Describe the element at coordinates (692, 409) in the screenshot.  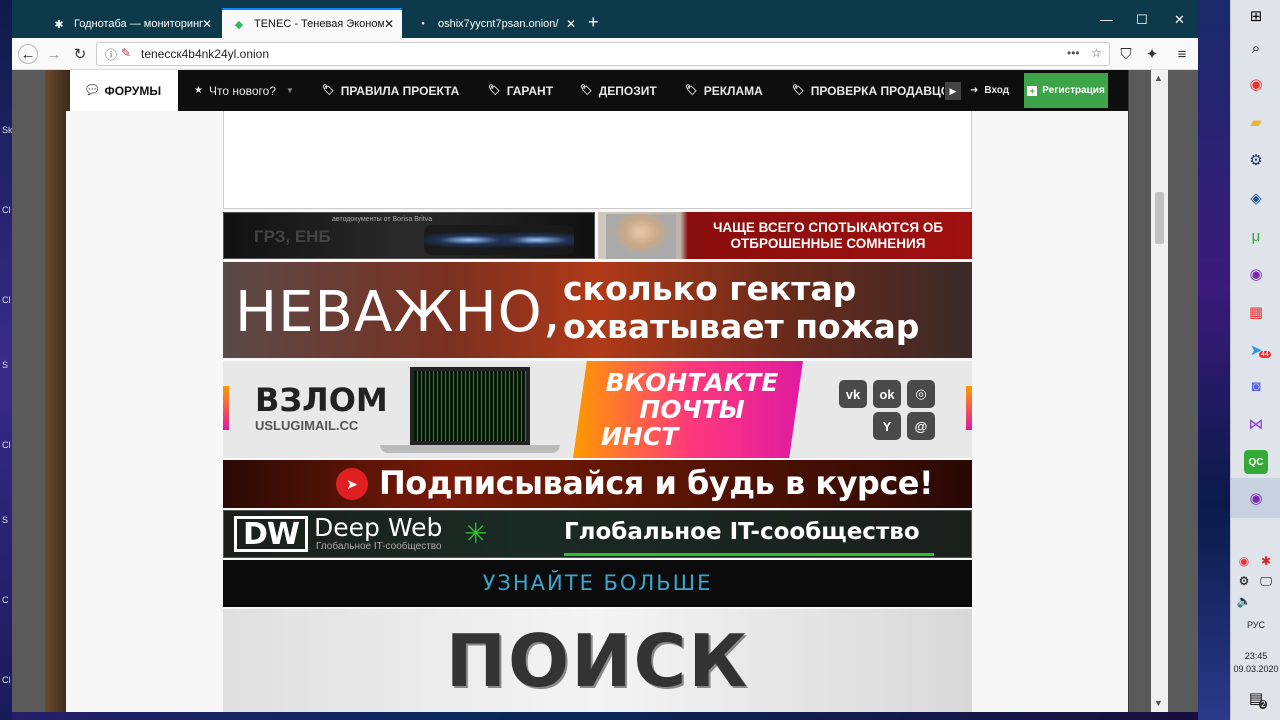
I see `service-line2: ПОЧТЫ` at that location.